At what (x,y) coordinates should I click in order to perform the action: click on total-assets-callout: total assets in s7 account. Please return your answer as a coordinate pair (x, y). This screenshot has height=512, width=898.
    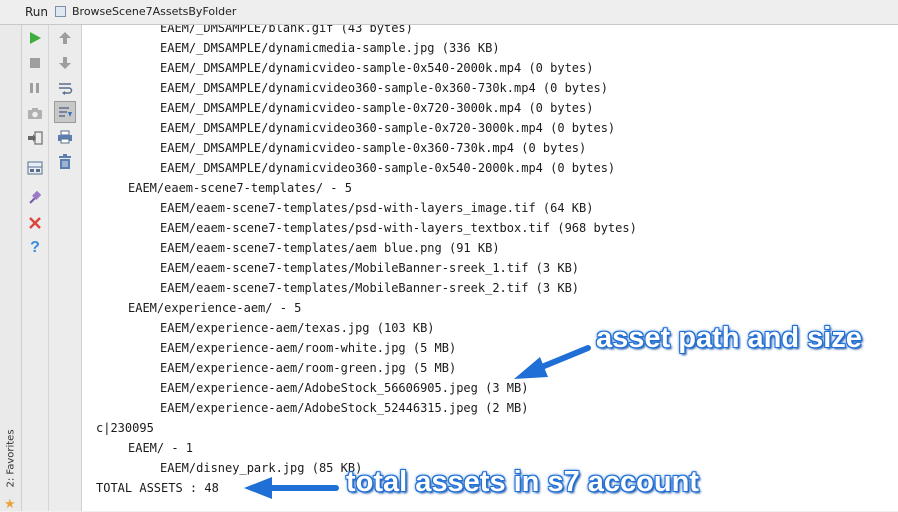
    Looking at the image, I should click on (522, 482).